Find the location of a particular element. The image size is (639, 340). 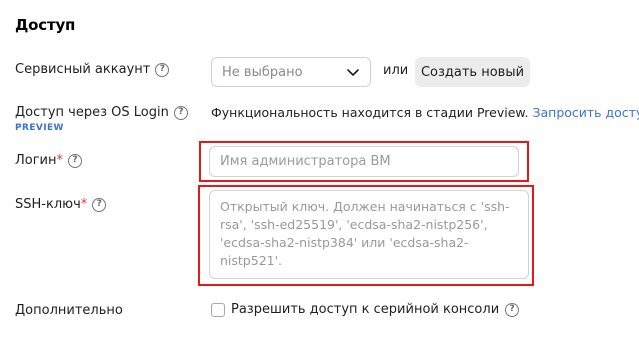

ssh-key-label: SSH-ключ* is located at coordinates (51, 204).